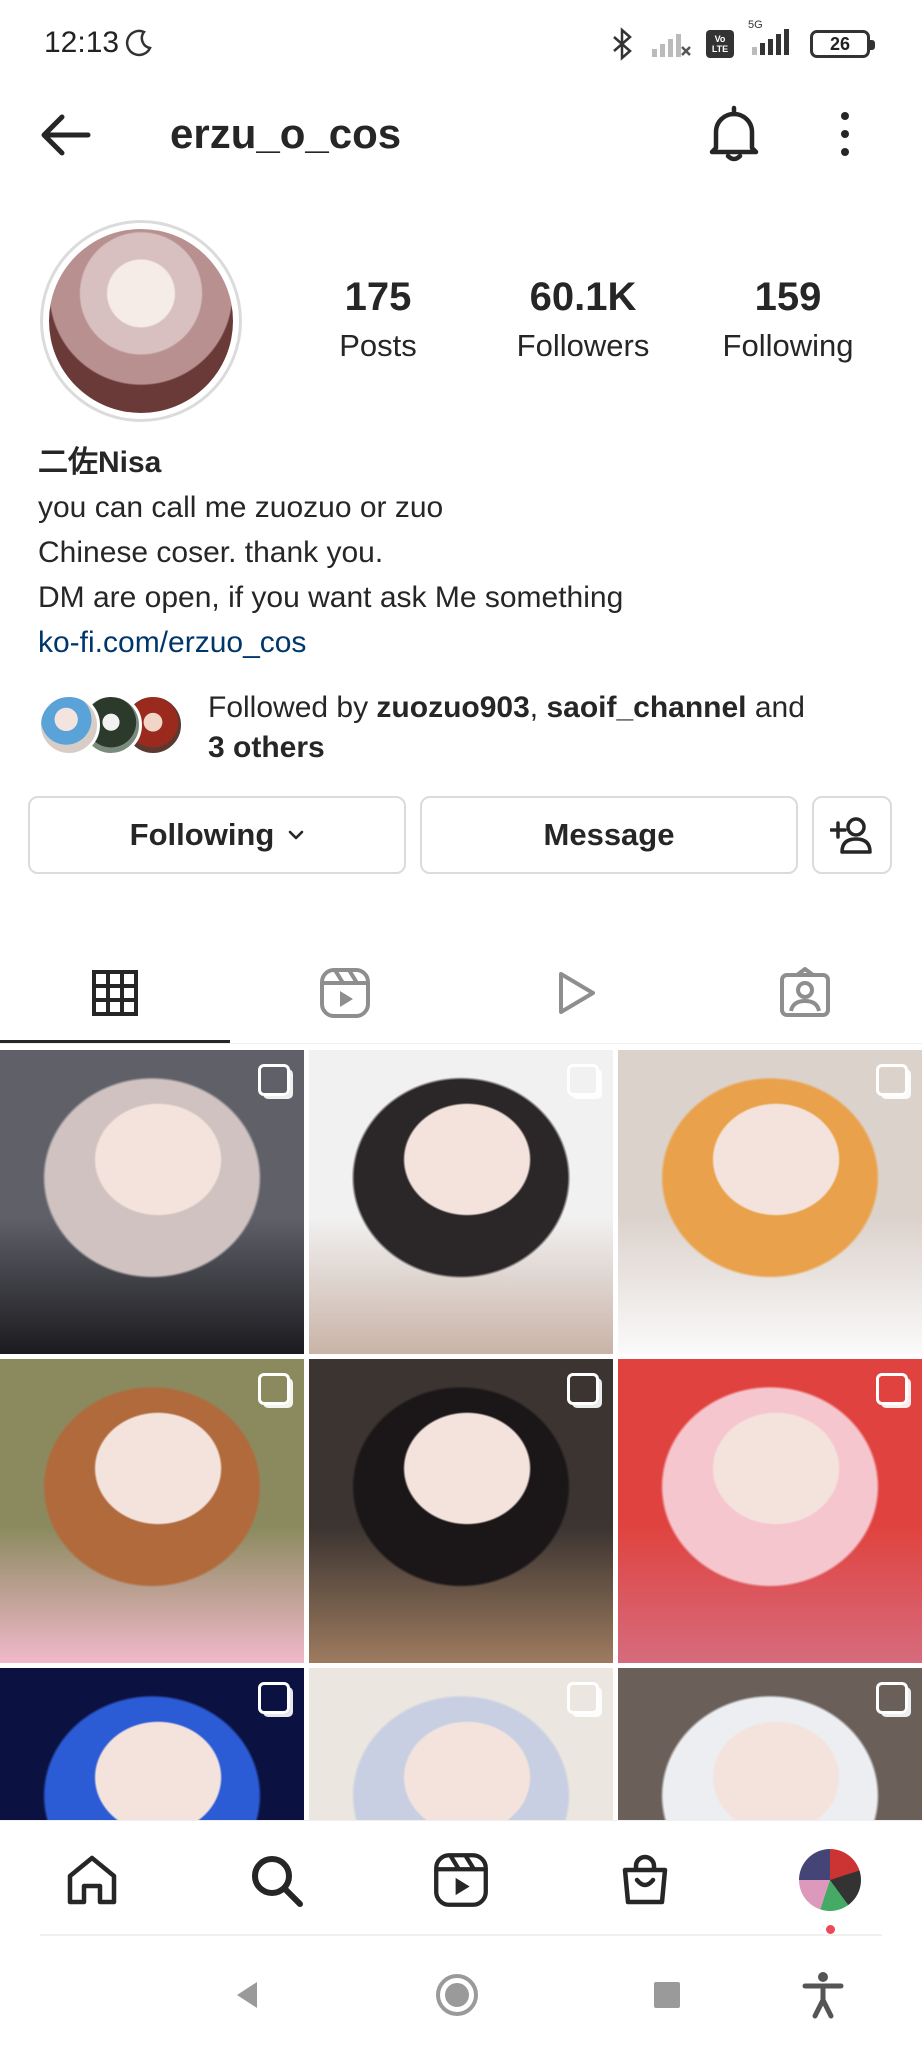 This screenshot has width=922, height=2048. Describe the element at coordinates (461, 46) in the screenshot. I see `status-bar: 12:13 Vo LTE 5G 26` at that location.